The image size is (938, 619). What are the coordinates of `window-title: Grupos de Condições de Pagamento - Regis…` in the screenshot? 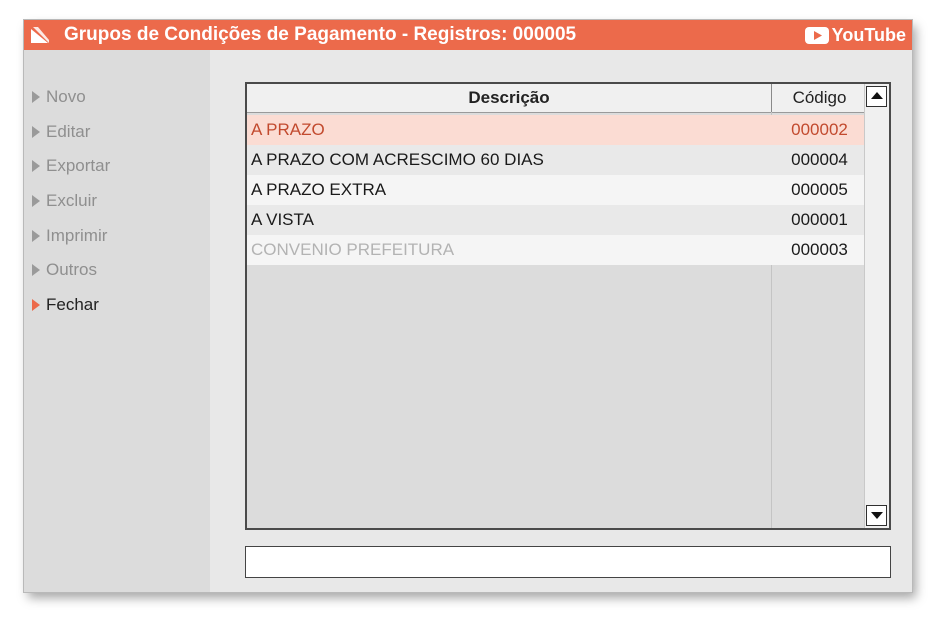 It's located at (320, 34).